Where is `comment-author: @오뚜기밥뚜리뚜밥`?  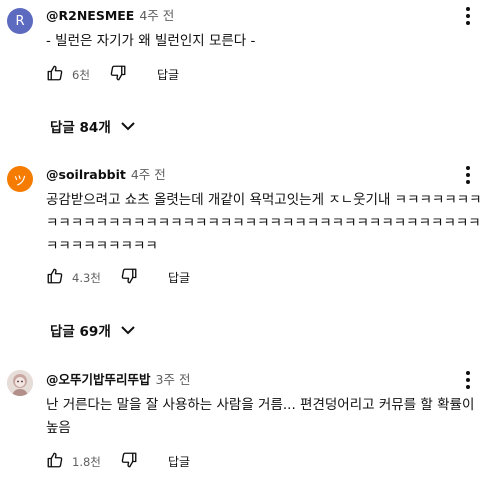
comment-author: @오뚜기밥뚜리뚜밥 is located at coordinates (98, 379).